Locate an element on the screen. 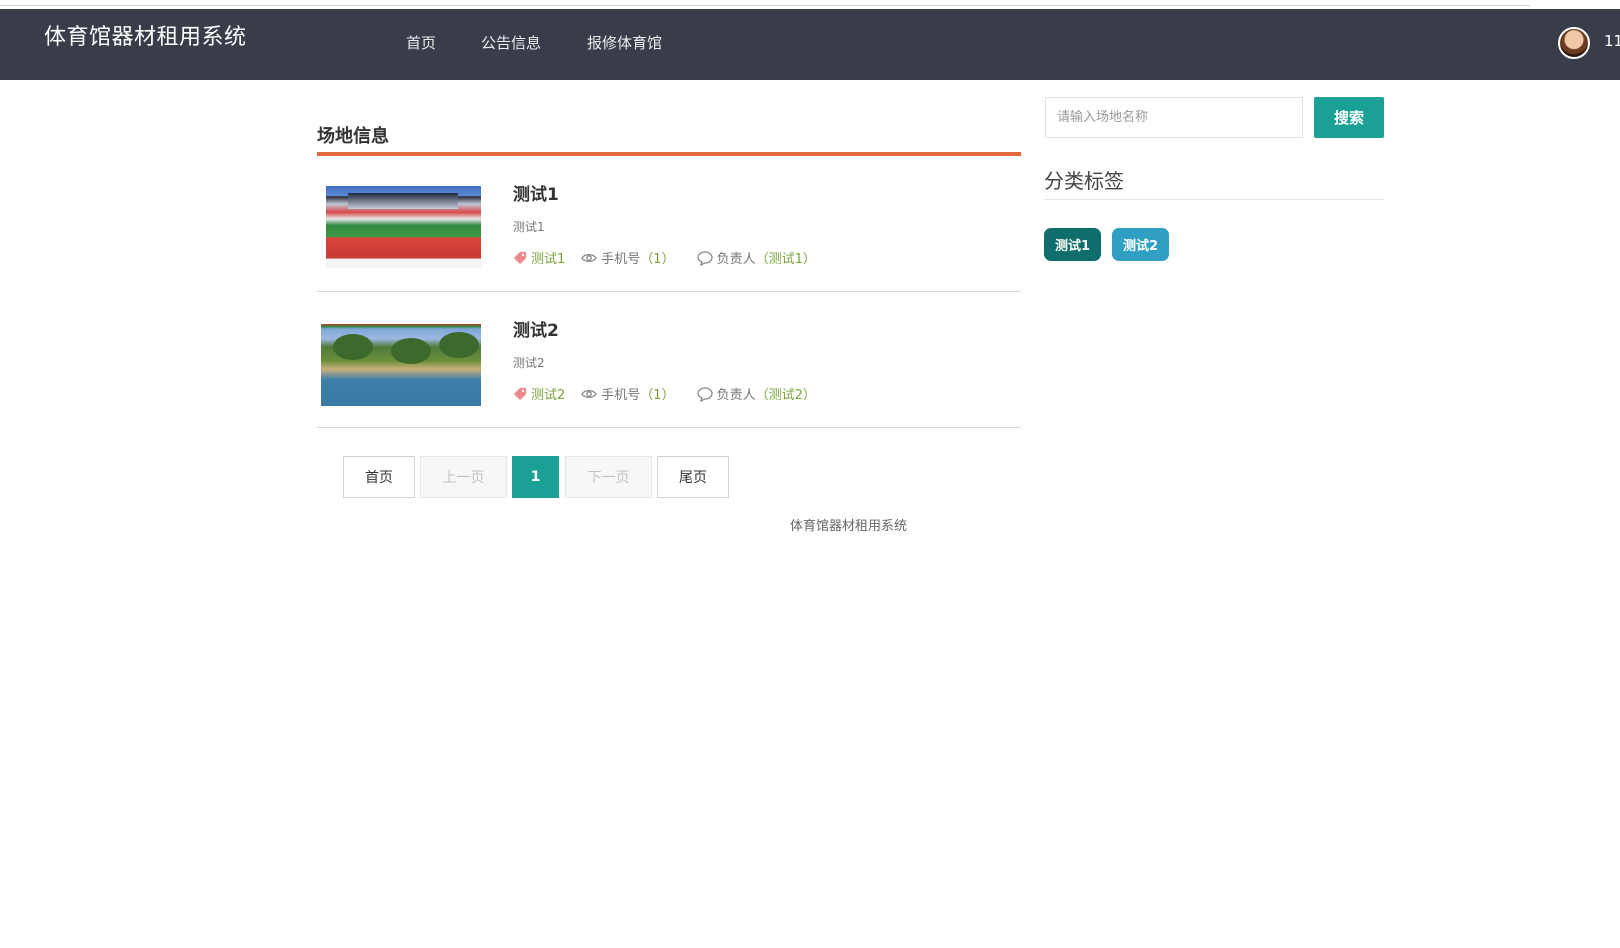  venue-description: 测试1 is located at coordinates (529, 227).